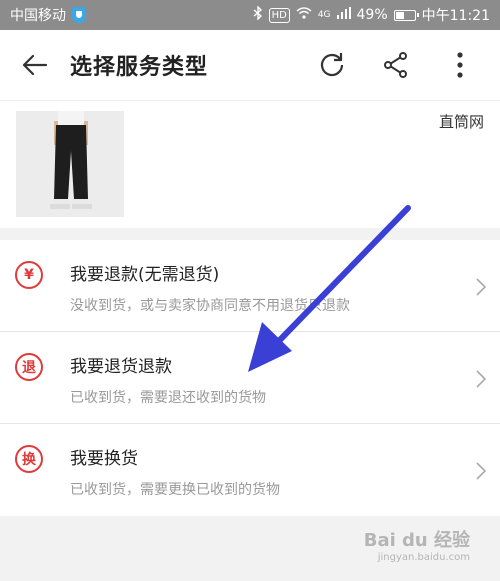  Describe the element at coordinates (416, 540) in the screenshot. I see `watermark-brand: Bai du 经验` at that location.